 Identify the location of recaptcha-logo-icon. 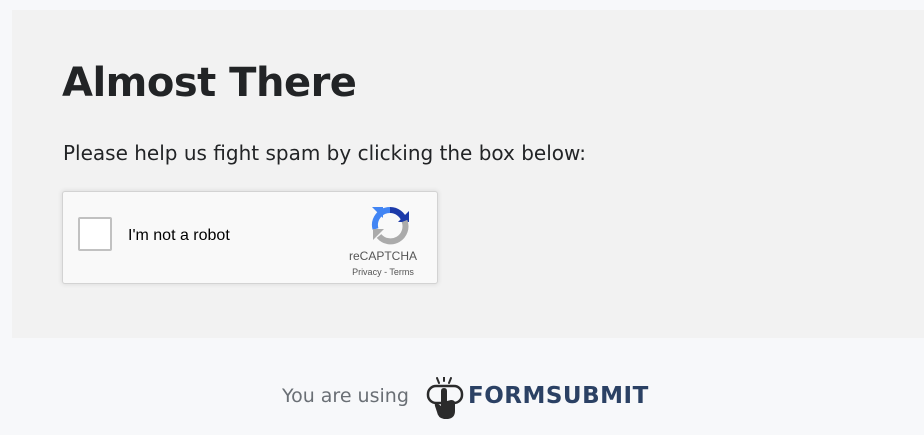
(390, 225).